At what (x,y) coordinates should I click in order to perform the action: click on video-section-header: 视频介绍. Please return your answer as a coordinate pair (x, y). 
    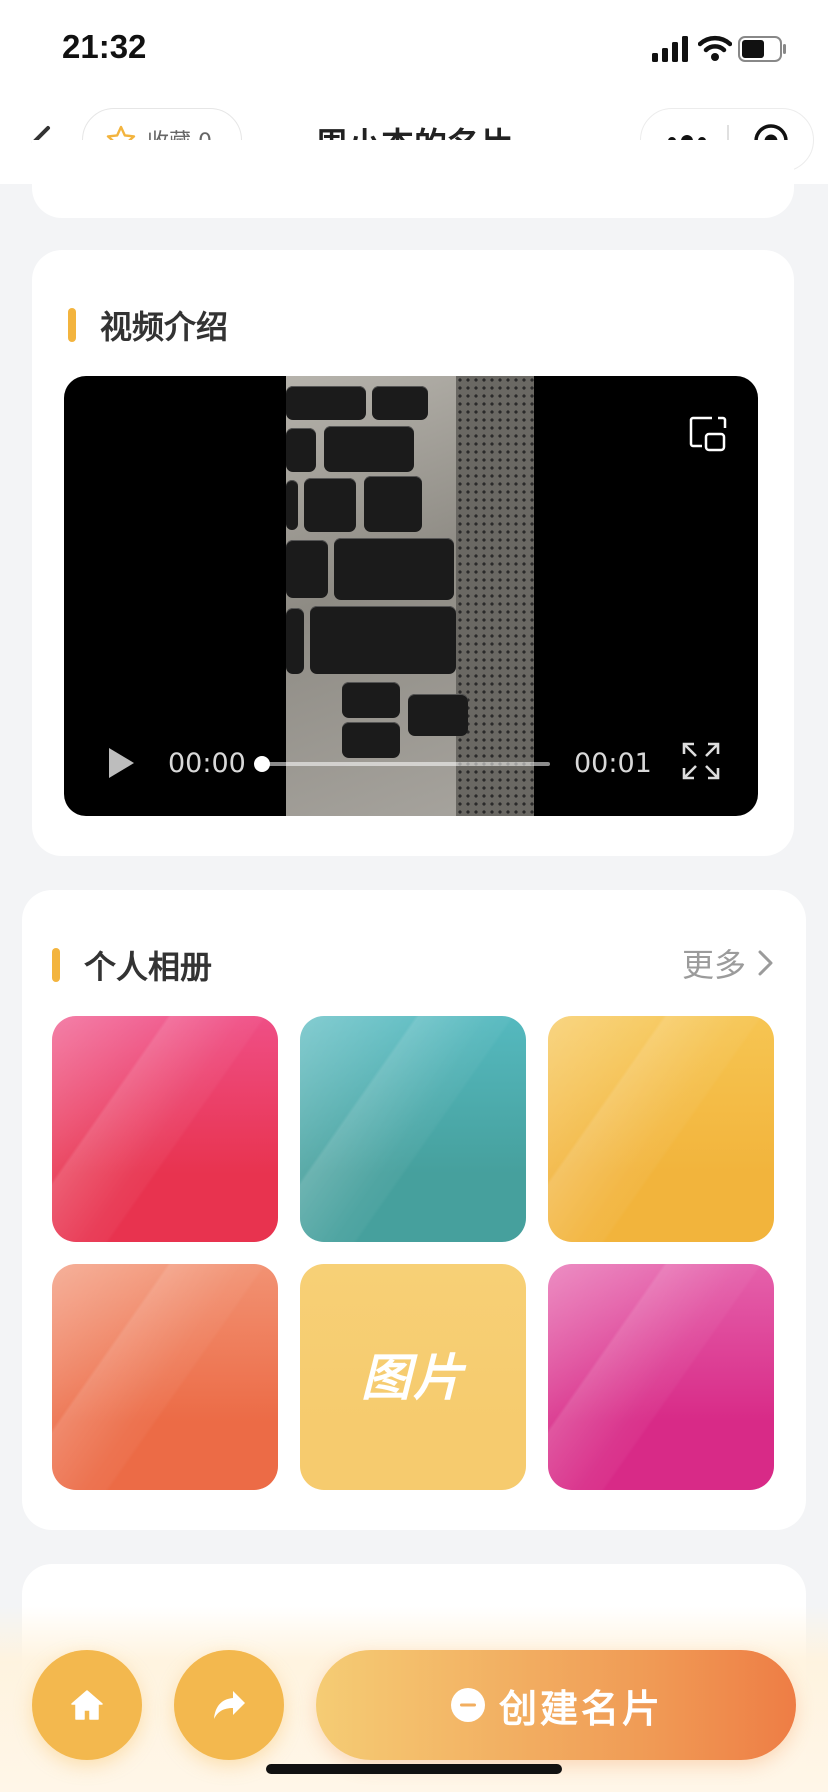
    Looking at the image, I should click on (148, 325).